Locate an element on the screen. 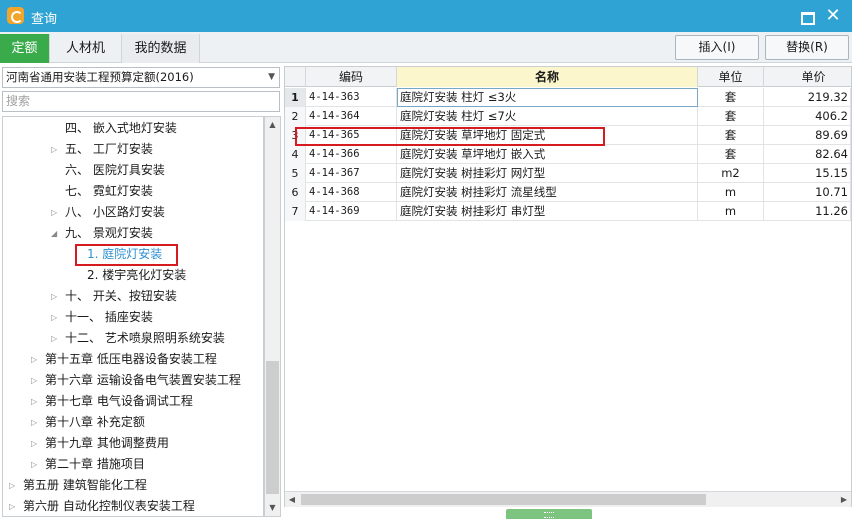 This screenshot has width=852, height=519. price-cell: 89.69 is located at coordinates (807, 135).